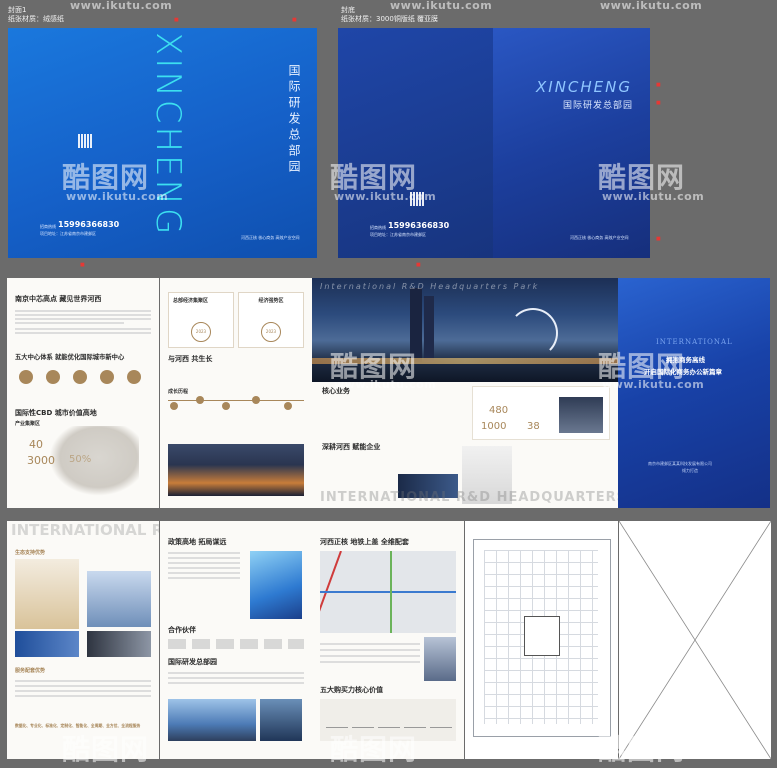 The image size is (777, 768). I want to click on front-bottom-right: 河西正核 核心商务 高效产业空间, so click(270, 237).